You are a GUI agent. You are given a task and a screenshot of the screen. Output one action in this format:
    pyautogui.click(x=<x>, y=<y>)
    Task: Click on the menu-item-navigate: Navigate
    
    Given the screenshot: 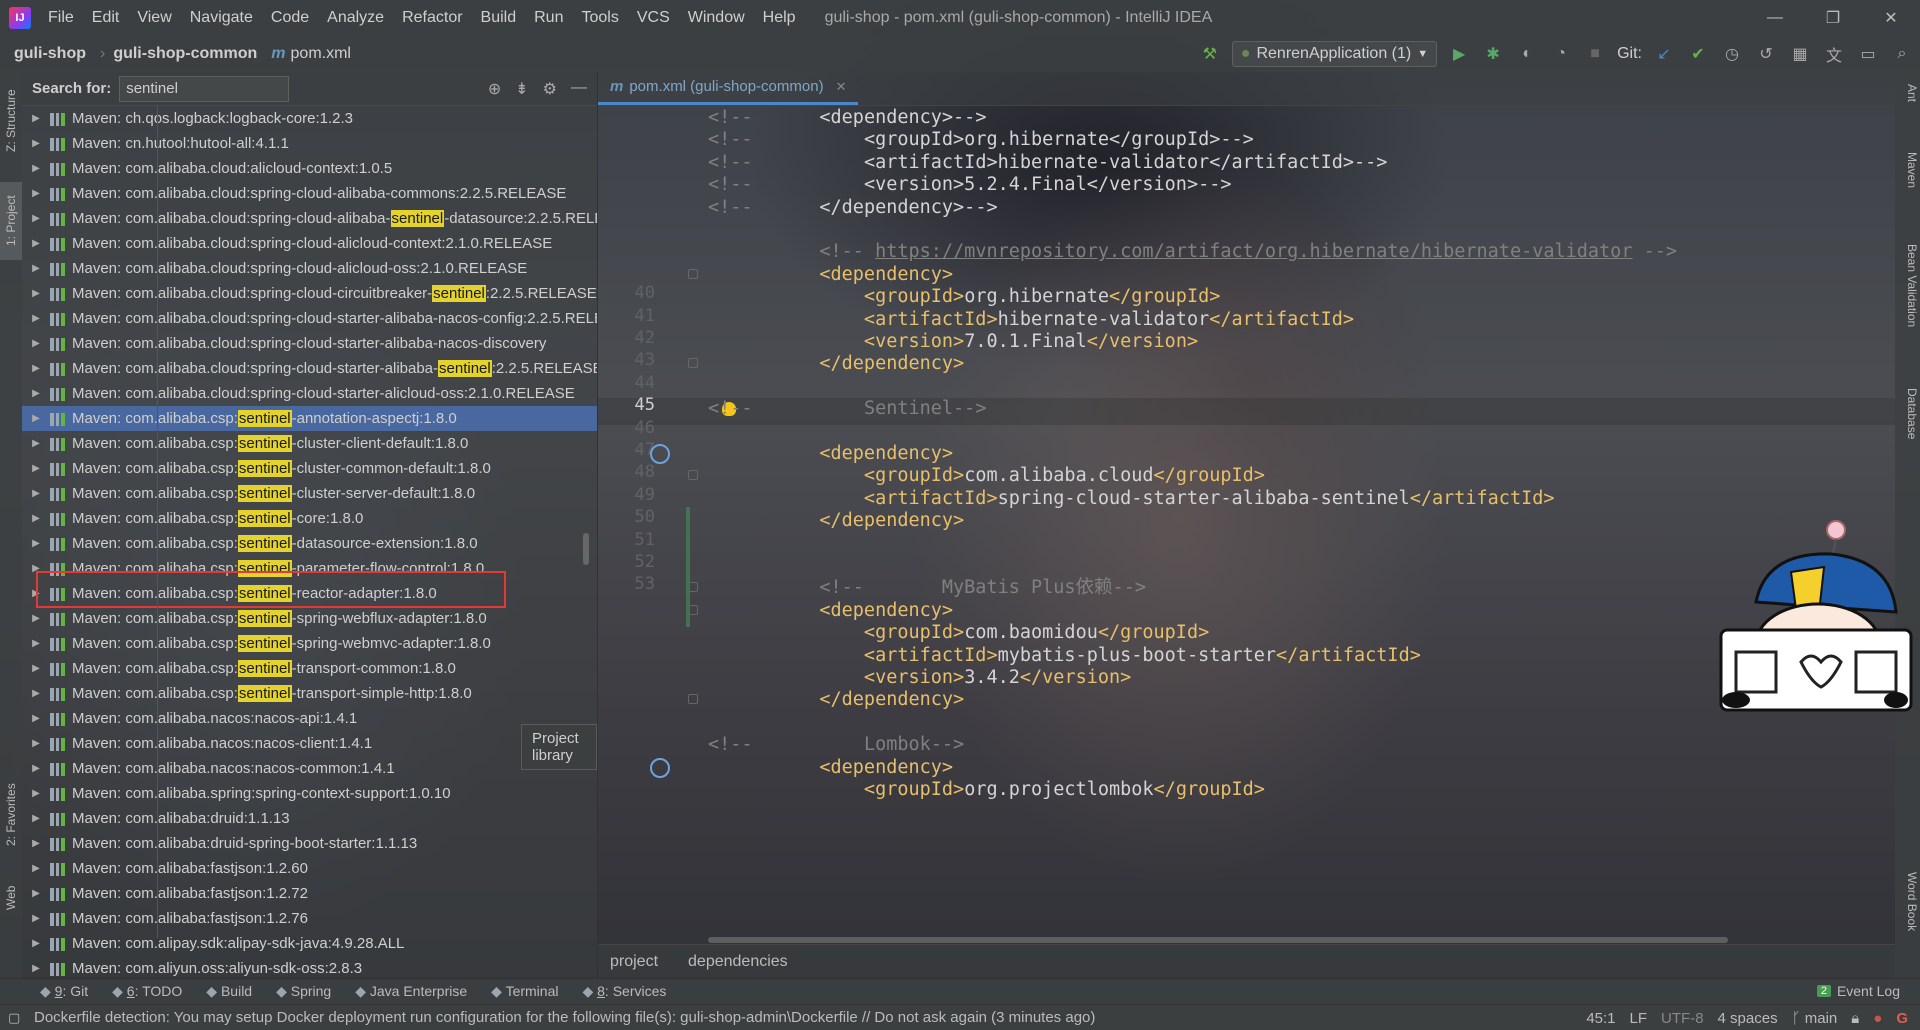 What is the action you would take?
    pyautogui.click(x=221, y=18)
    